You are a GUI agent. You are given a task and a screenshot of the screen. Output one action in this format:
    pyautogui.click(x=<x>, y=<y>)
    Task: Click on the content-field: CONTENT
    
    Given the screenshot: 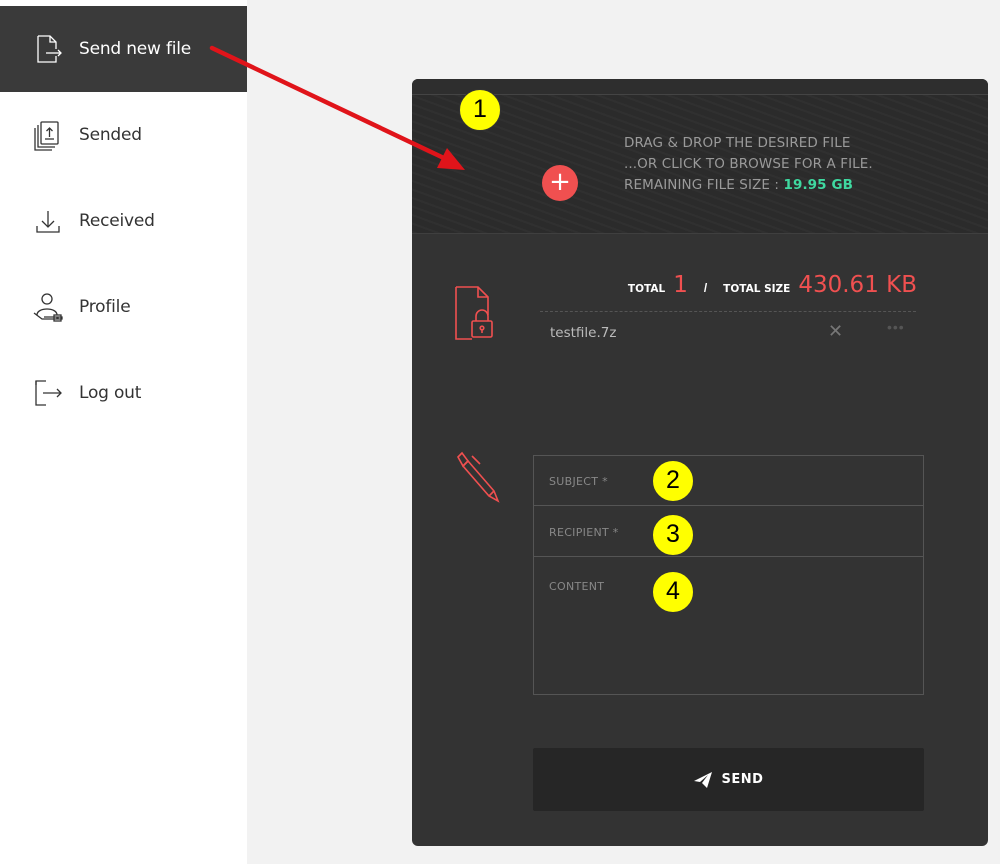 What is the action you would take?
    pyautogui.click(x=728, y=625)
    